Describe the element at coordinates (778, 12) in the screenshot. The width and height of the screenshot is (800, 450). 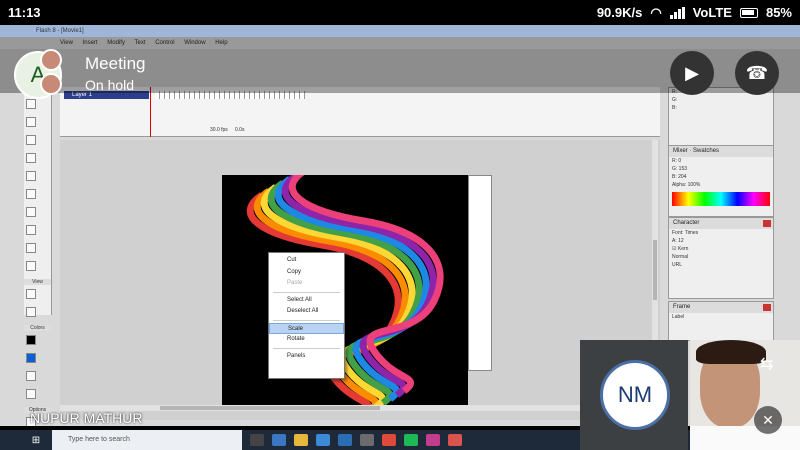
I see `battery-level: 85%` at that location.